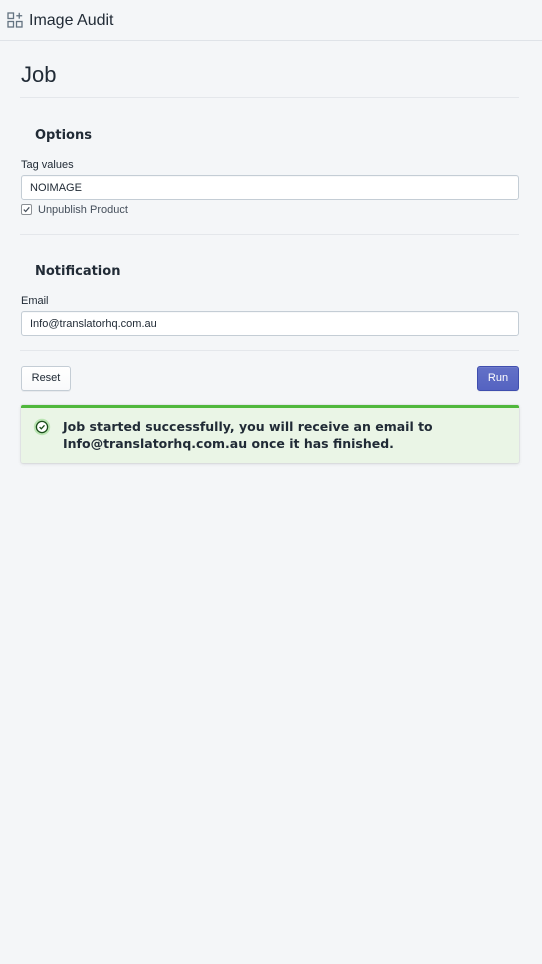 This screenshot has width=542, height=964. Describe the element at coordinates (269, 350) in the screenshot. I see `notification-divider` at that location.